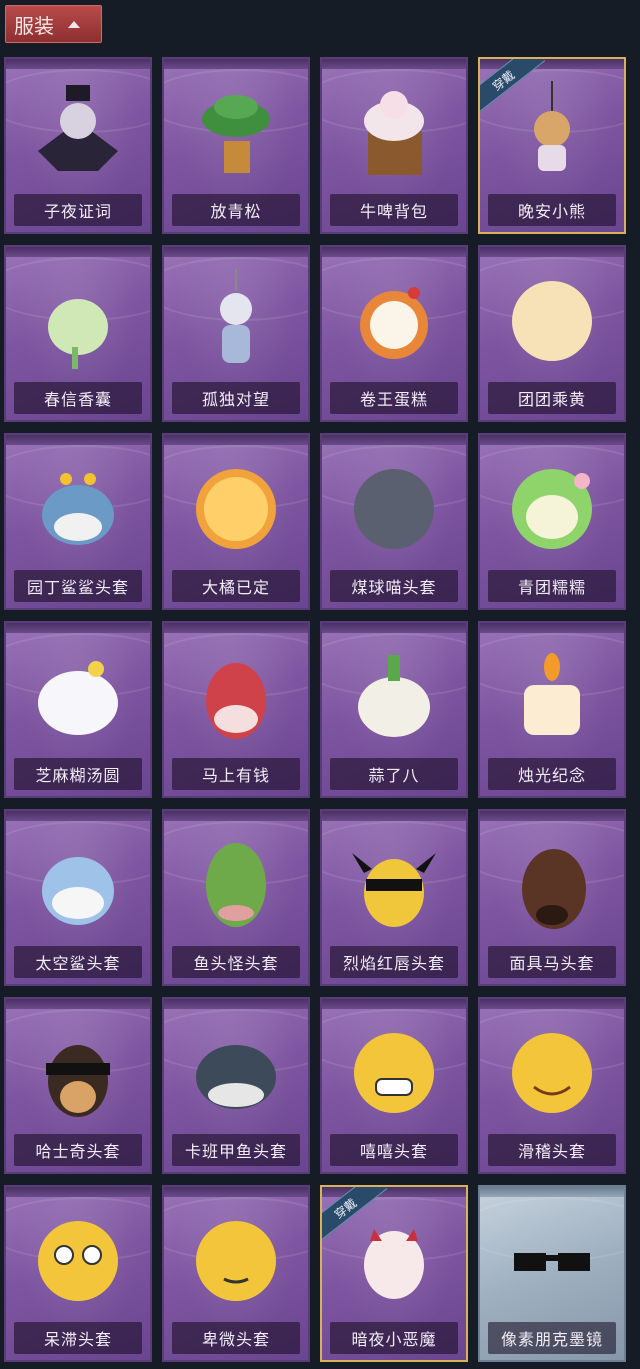 The width and height of the screenshot is (640, 1369). I want to click on costume-name: 暗夜小恶魔, so click(394, 1338).